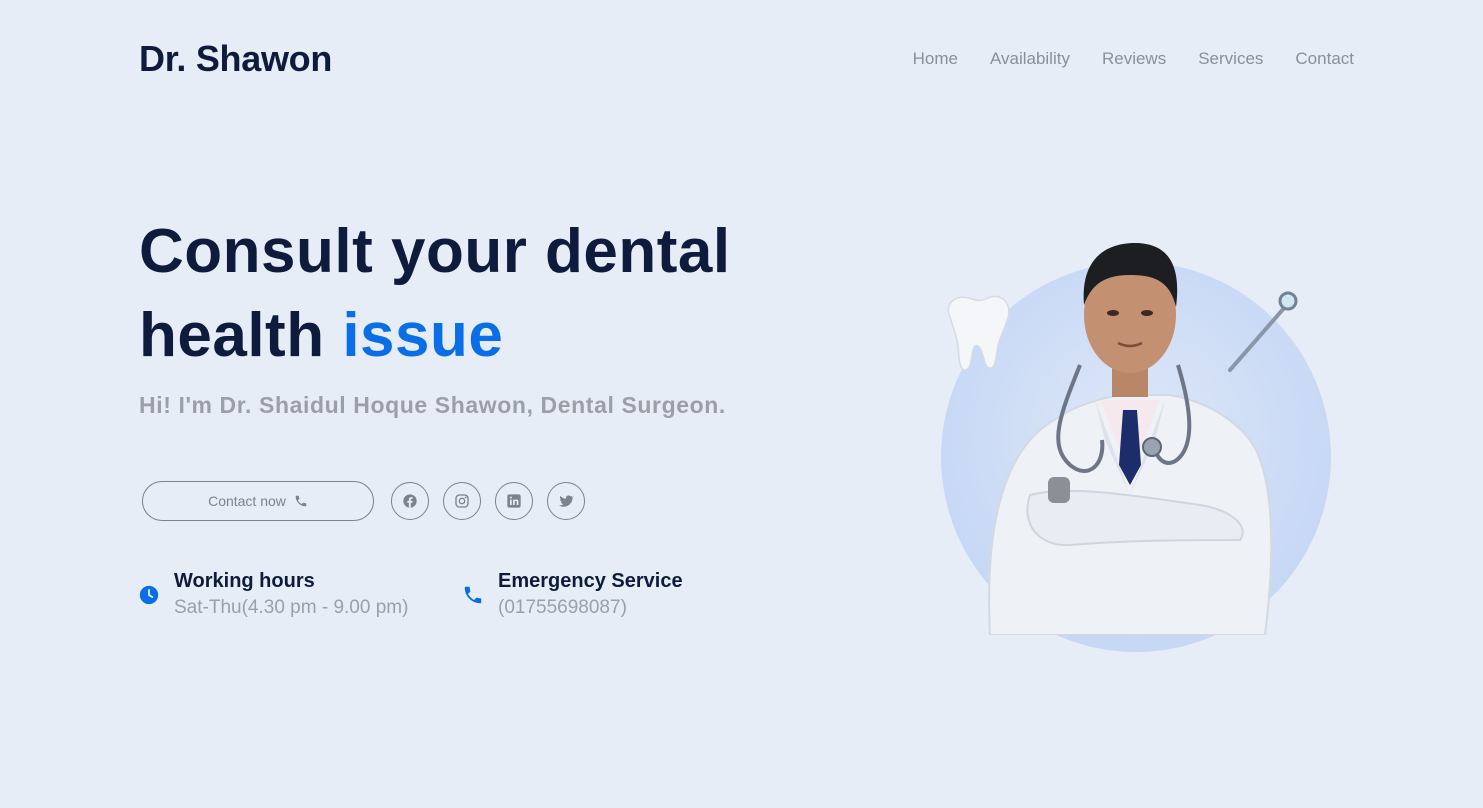 Image resolution: width=1483 pixels, height=808 pixels. I want to click on hero-title-accent: issue, so click(423, 335).